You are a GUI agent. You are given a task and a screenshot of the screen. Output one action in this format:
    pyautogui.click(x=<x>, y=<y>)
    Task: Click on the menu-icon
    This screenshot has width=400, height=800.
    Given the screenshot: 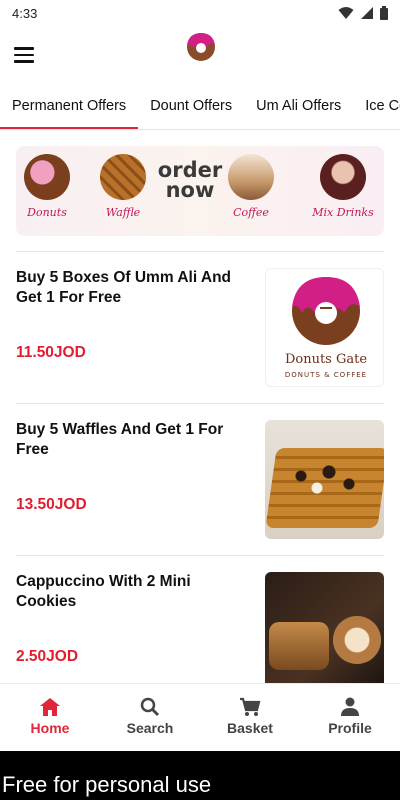 What is the action you would take?
    pyautogui.click(x=24, y=48)
    